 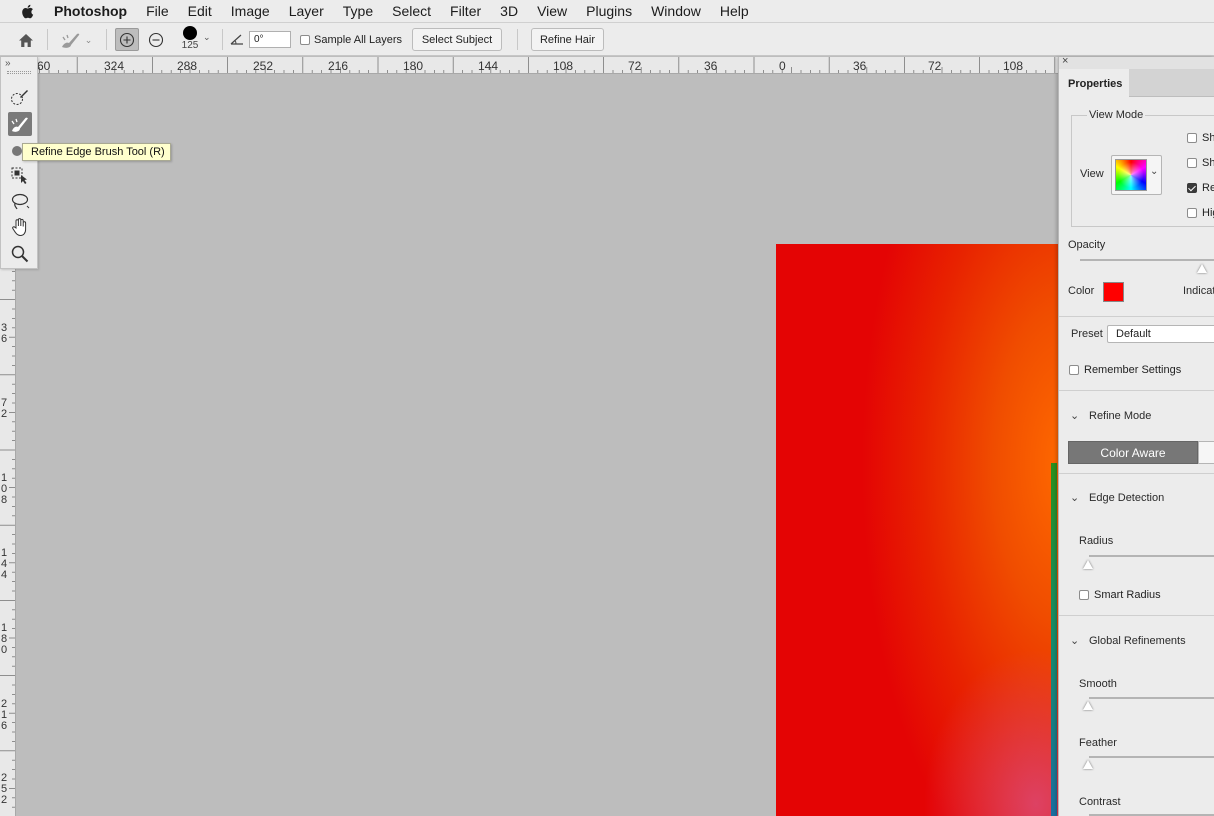 What do you see at coordinates (509, 11) in the screenshot?
I see `menu-3d: 3D` at bounding box center [509, 11].